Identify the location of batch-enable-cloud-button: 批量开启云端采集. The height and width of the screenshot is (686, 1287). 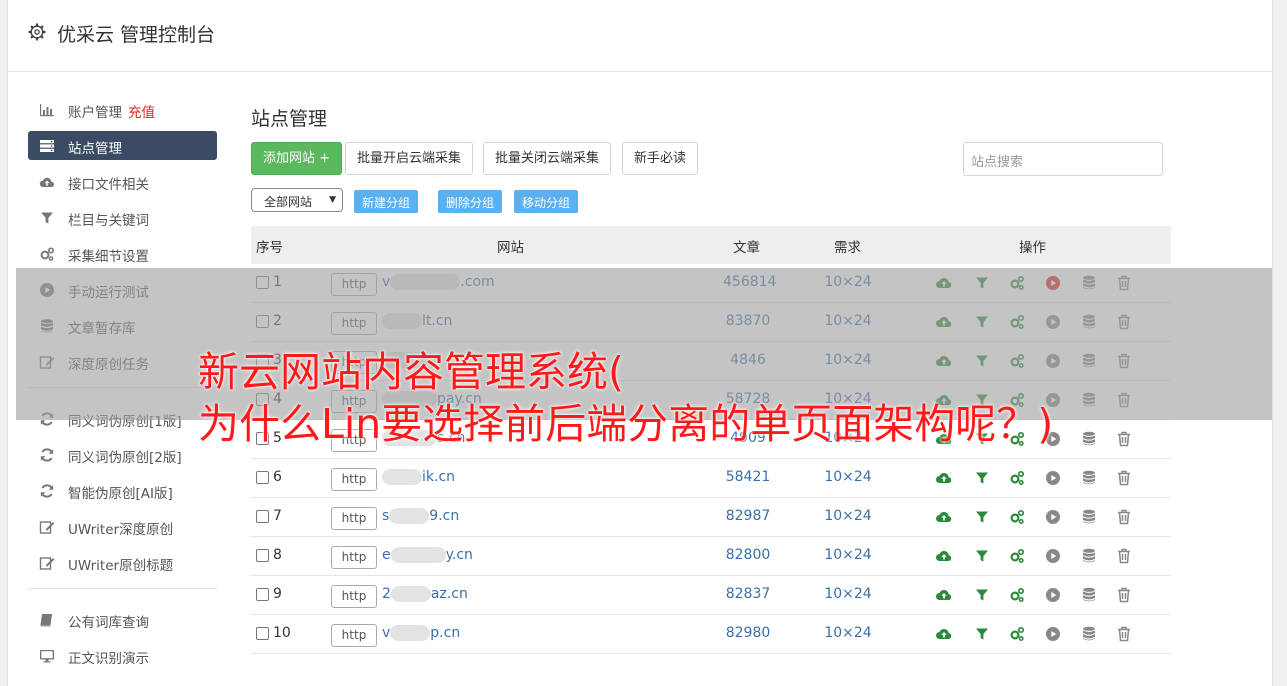
(409, 158).